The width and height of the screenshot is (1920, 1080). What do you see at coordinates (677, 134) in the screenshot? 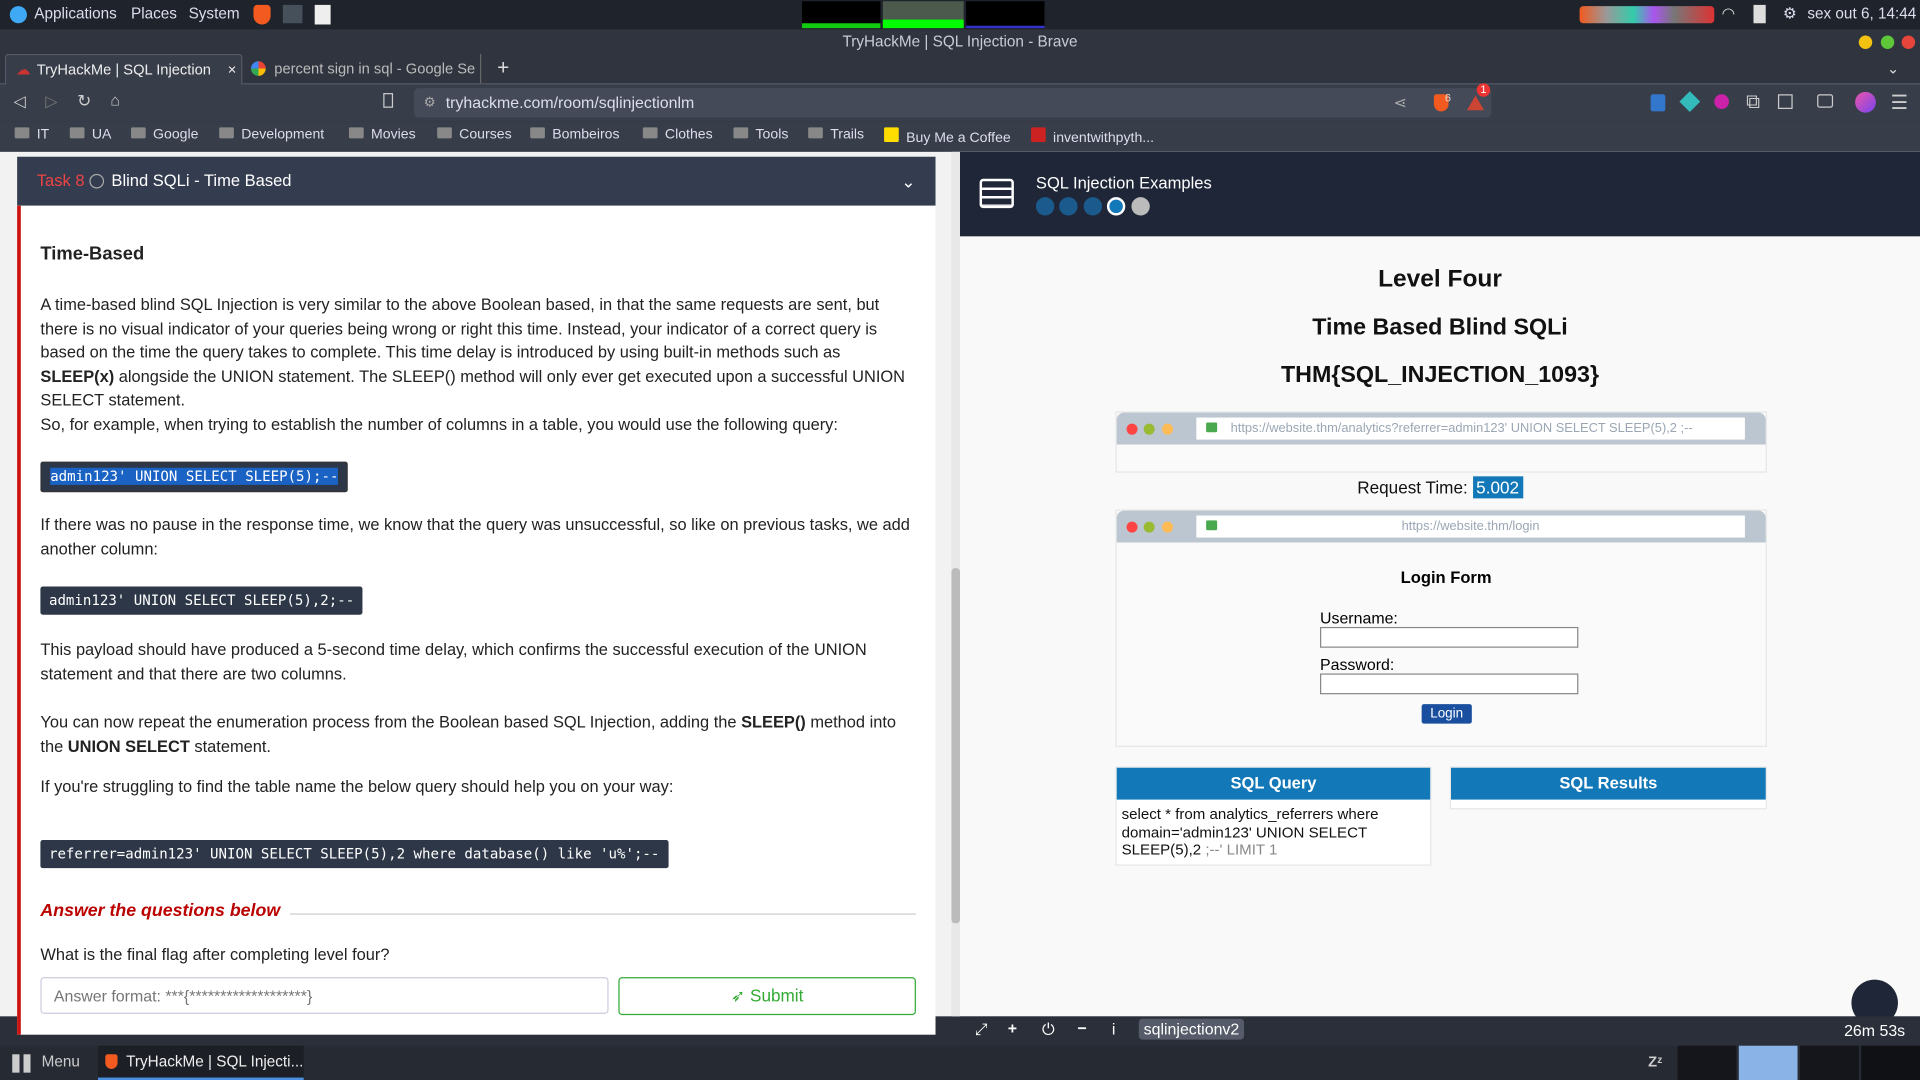
I see `bookmark-folder-clothes: Clothes` at bounding box center [677, 134].